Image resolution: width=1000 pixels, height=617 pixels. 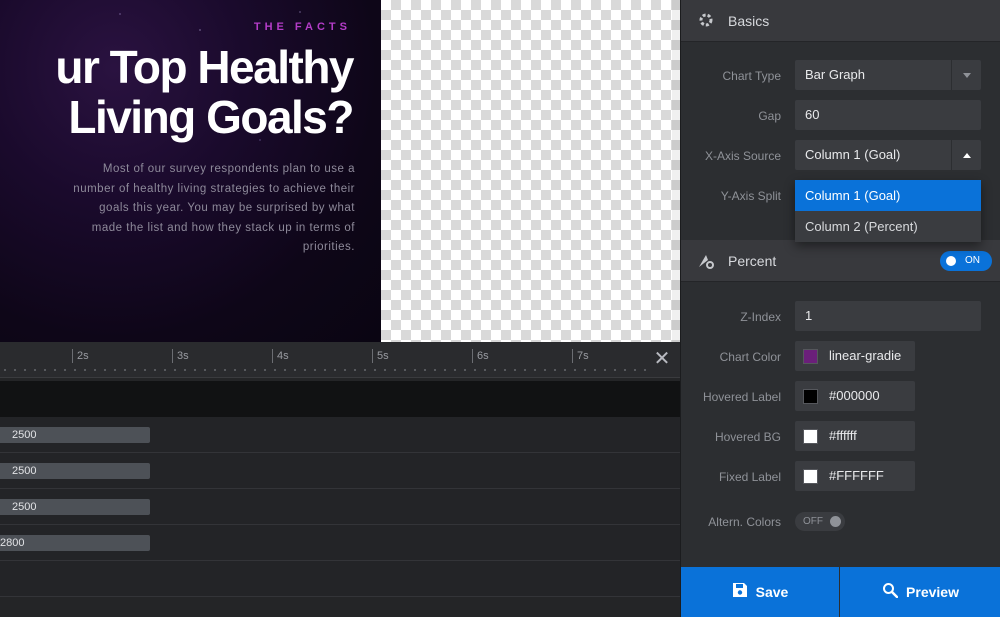 What do you see at coordinates (480, 356) in the screenshot?
I see `ruler-tick: 6s` at bounding box center [480, 356].